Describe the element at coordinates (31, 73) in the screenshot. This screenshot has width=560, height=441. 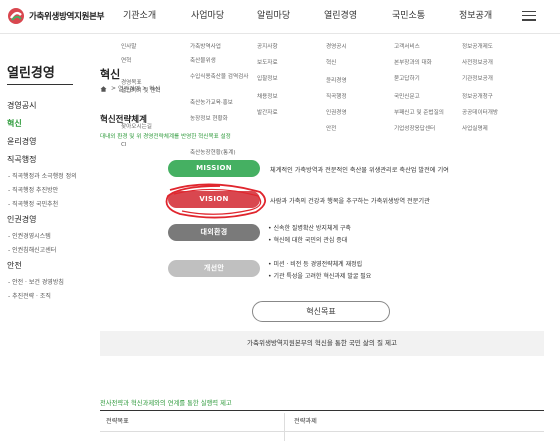
I see `sidebar-title: 열린경영` at that location.